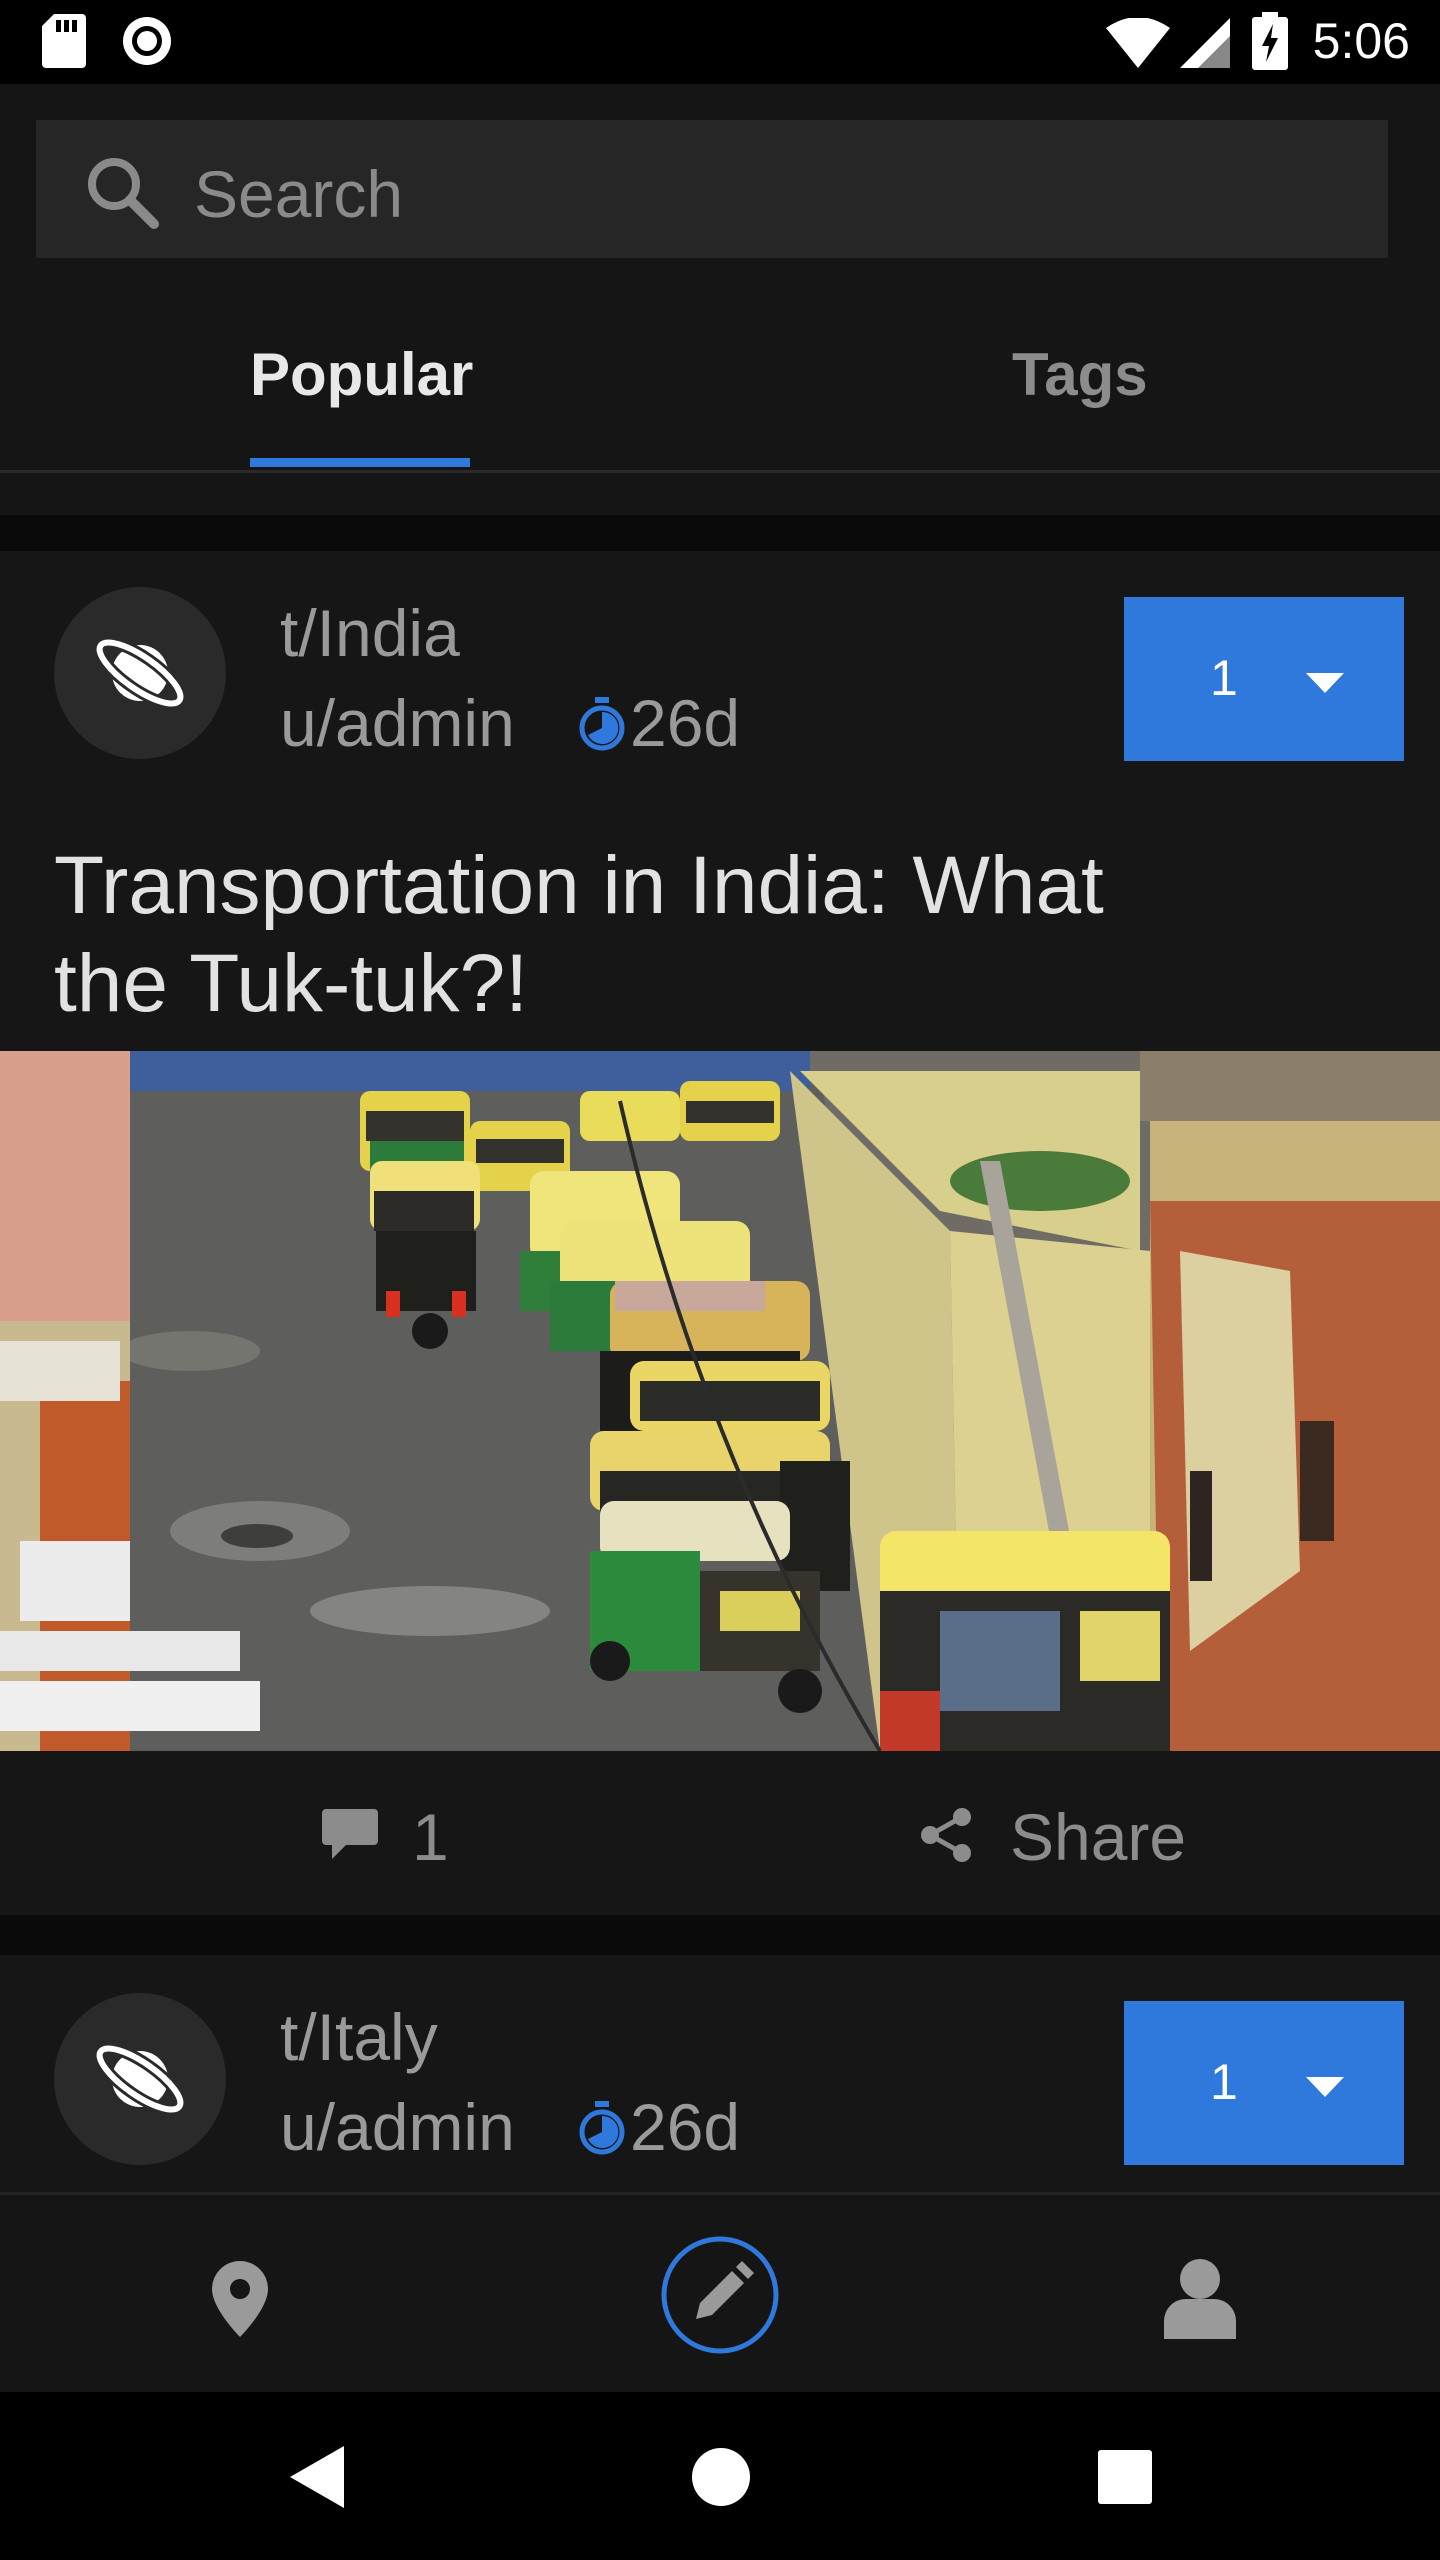  Describe the element at coordinates (430, 1837) in the screenshot. I see `comment-count: 1` at that location.